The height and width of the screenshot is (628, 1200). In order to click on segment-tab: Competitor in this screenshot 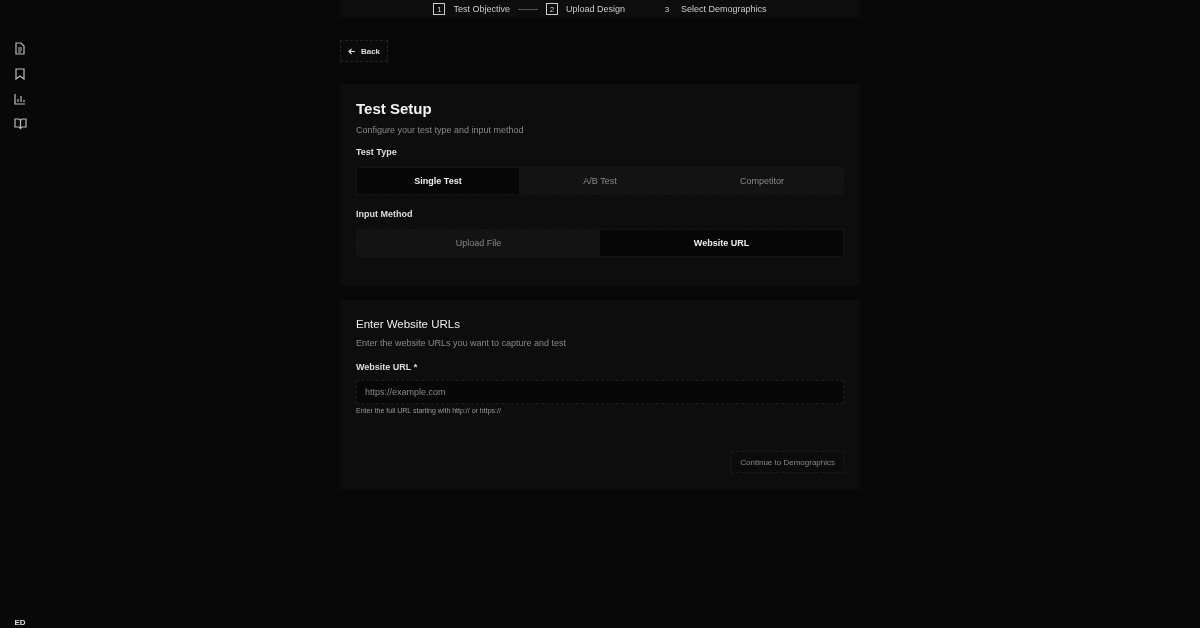, I will do `click(762, 181)`.